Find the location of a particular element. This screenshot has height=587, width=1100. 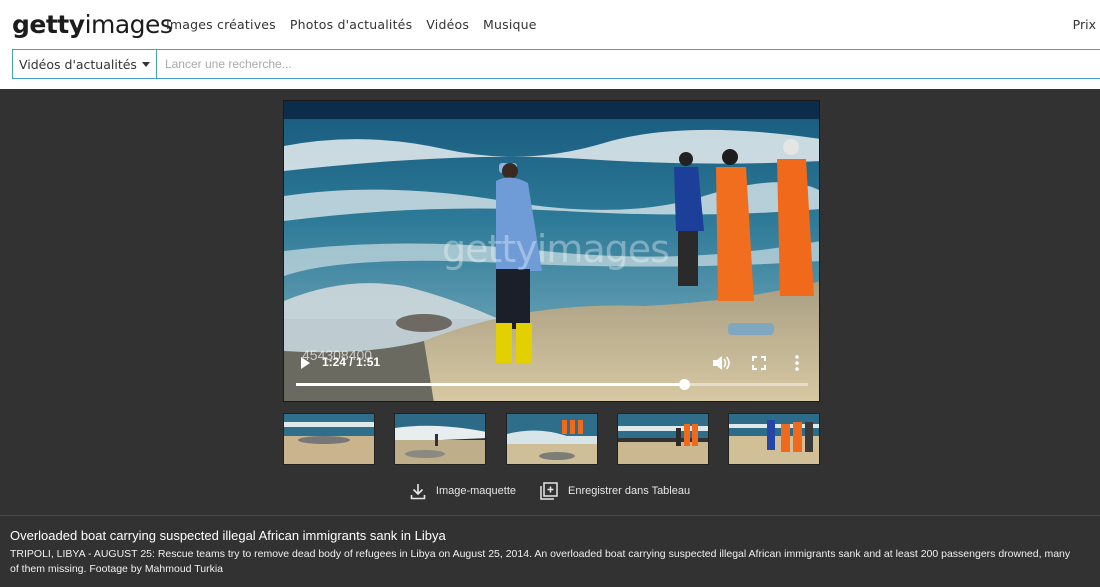

search-category-select: Vidéos d'actualités is located at coordinates (85, 64).